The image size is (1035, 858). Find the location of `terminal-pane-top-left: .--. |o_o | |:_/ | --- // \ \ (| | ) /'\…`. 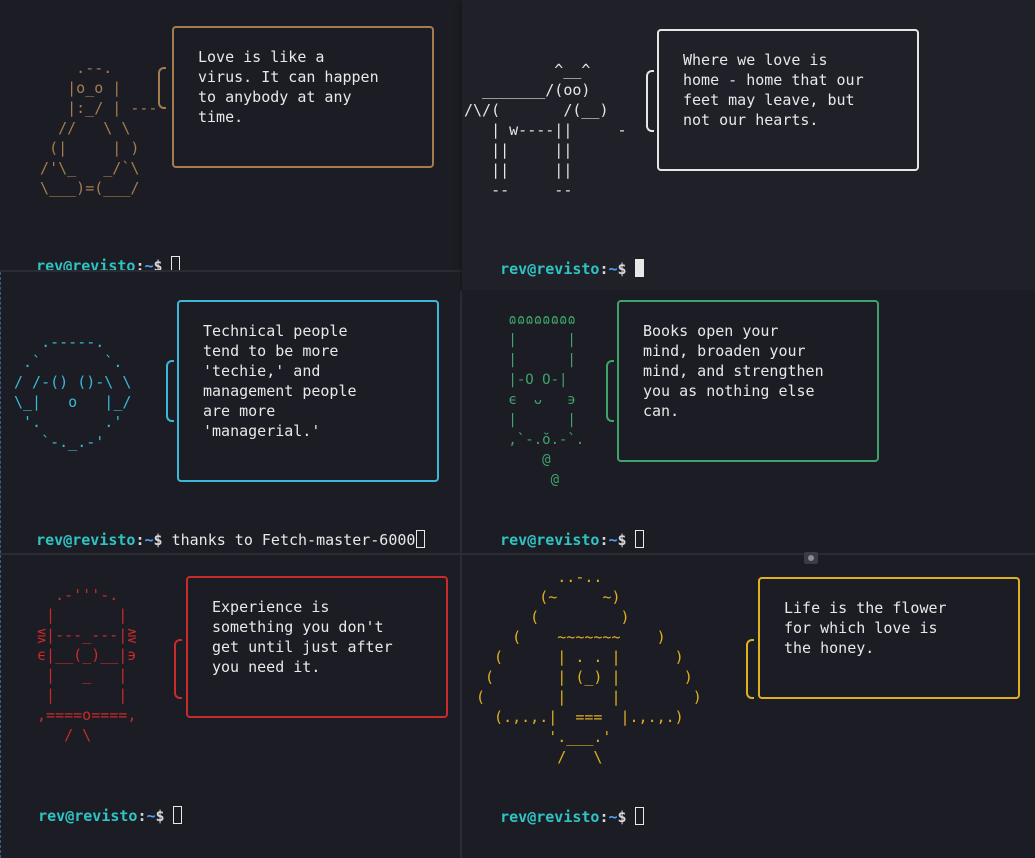

terminal-pane-top-left: .--. |o_o | |:_/ | --- // \ \ (| | ) /'\… is located at coordinates (230, 135).